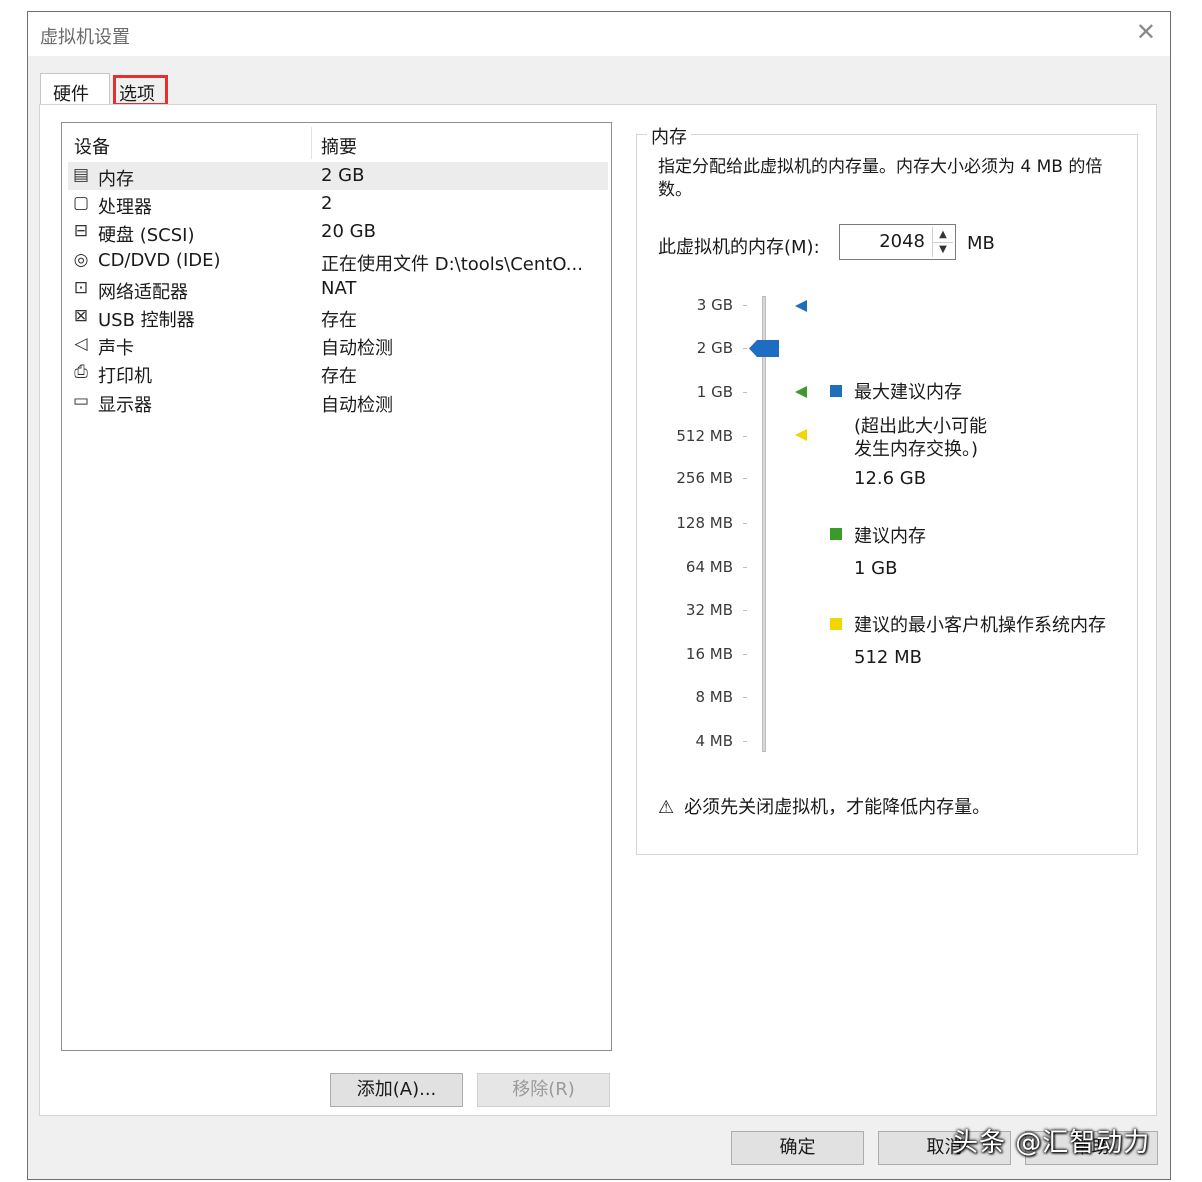 The height and width of the screenshot is (1182, 1202). What do you see at coordinates (125, 405) in the screenshot?
I see `device-name: 显示器` at bounding box center [125, 405].